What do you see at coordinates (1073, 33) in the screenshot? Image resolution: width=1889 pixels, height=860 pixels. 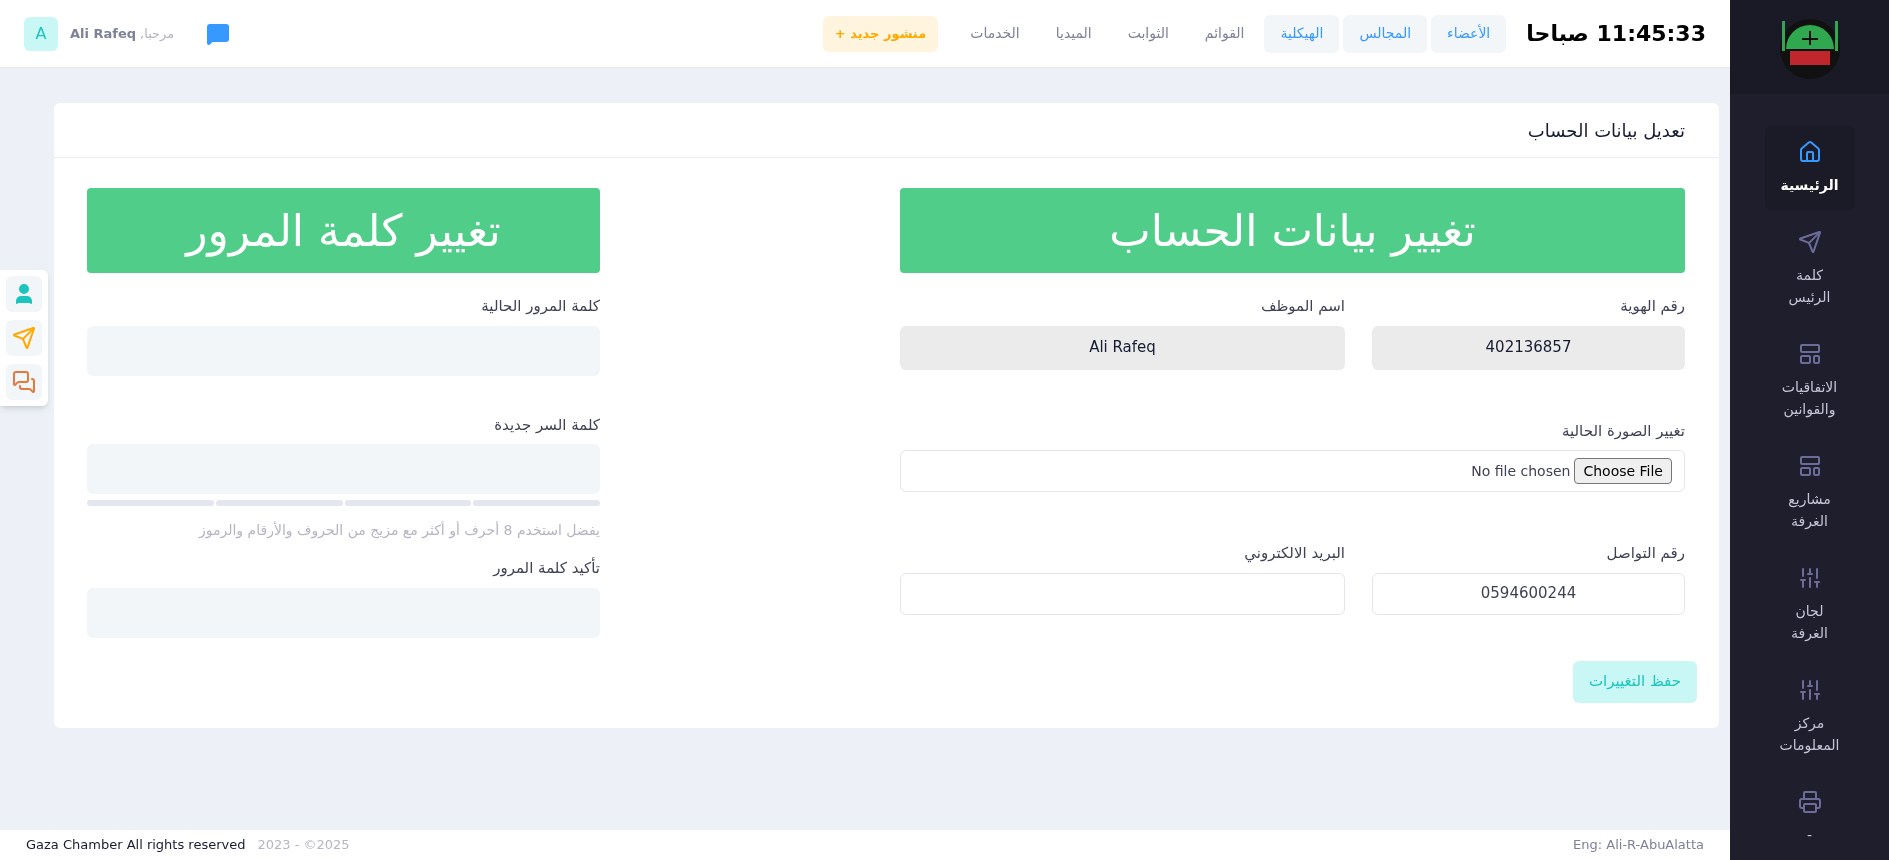 I see `nav-tab: الميديا` at bounding box center [1073, 33].